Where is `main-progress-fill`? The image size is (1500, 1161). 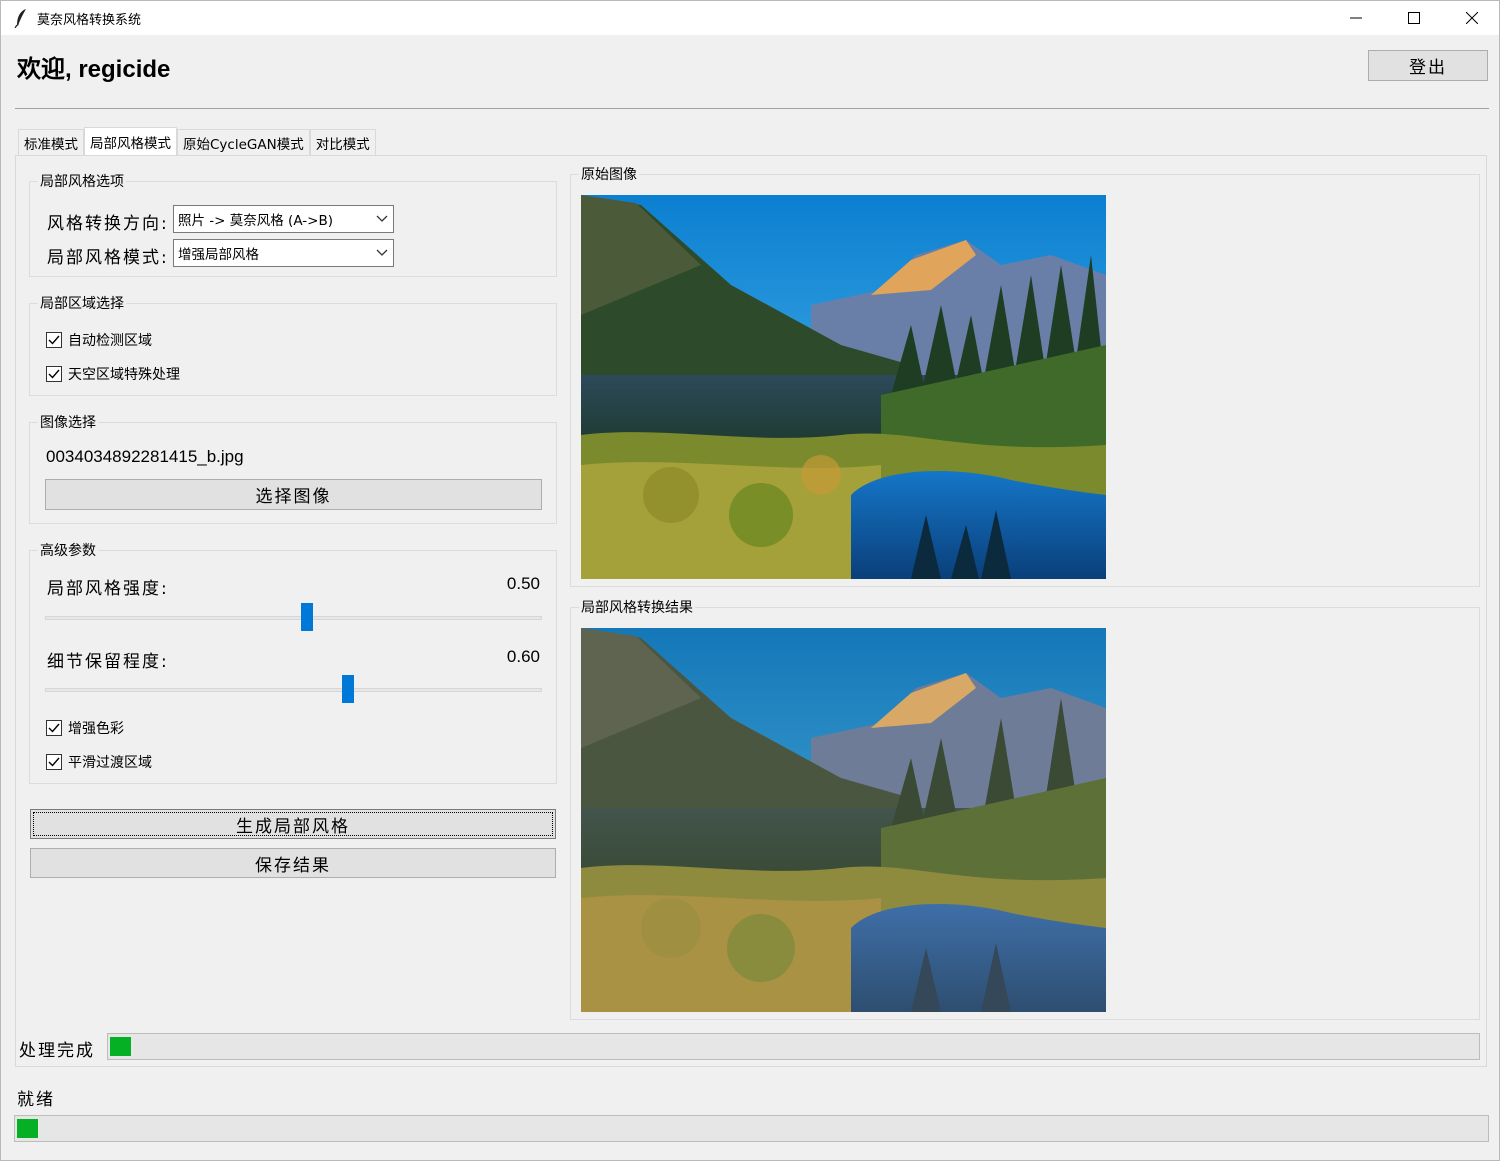 main-progress-fill is located at coordinates (27, 1128).